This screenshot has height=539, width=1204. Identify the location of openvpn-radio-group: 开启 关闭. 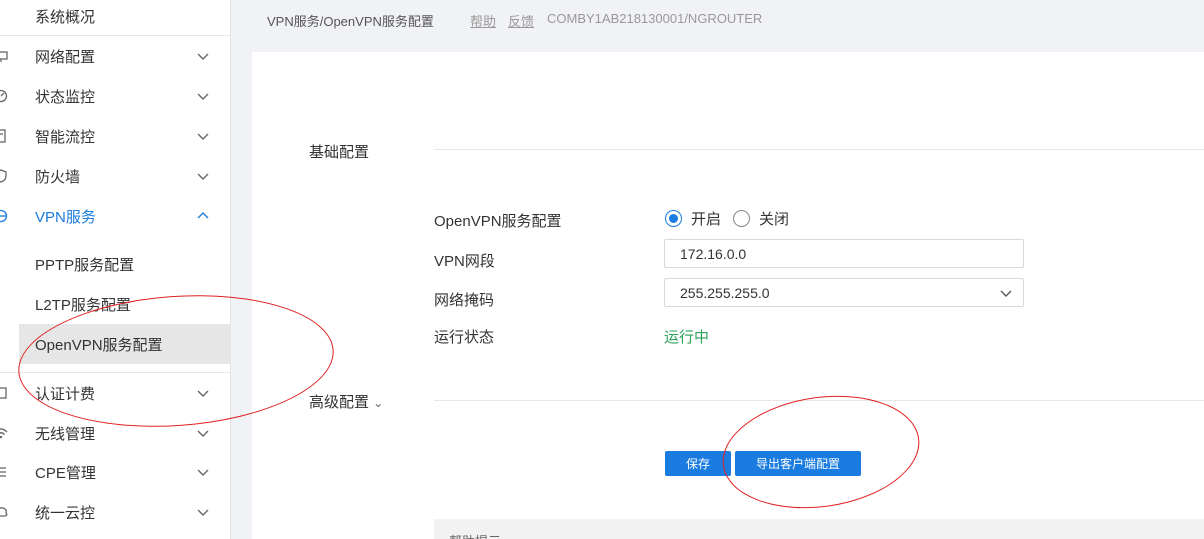
(727, 218).